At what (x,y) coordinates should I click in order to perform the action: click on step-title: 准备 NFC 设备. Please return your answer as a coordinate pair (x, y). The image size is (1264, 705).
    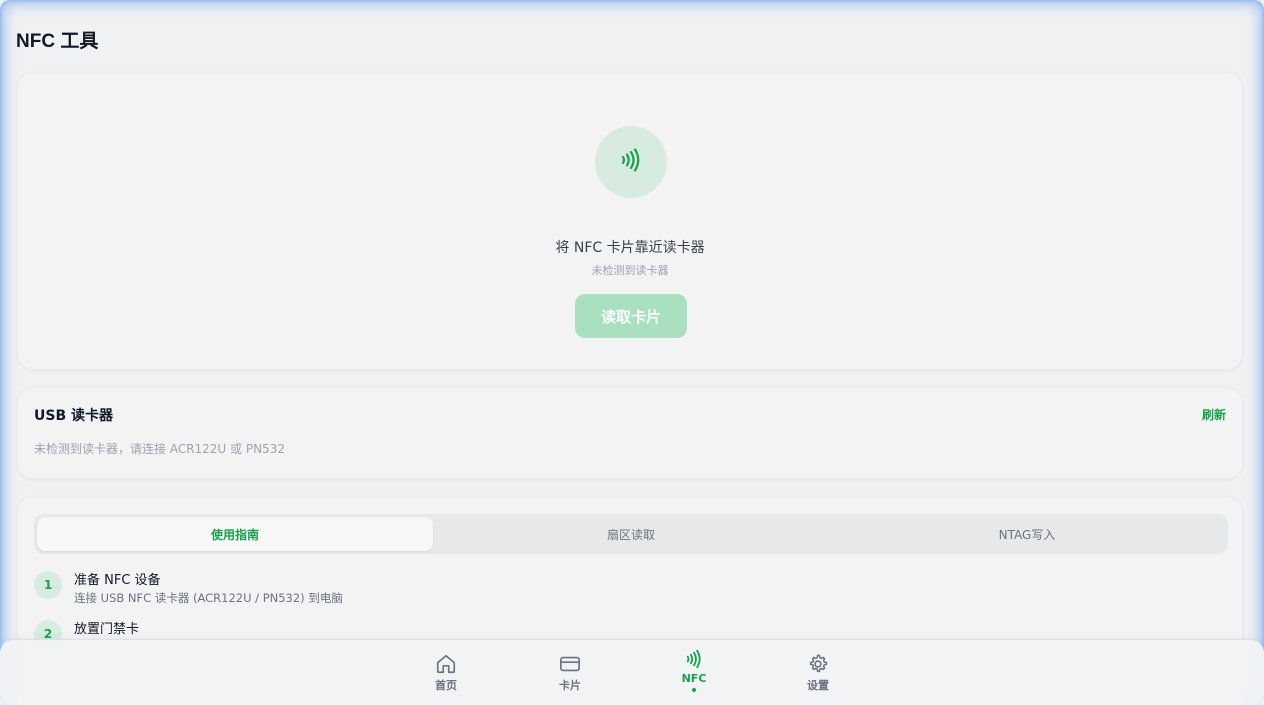
    Looking at the image, I should click on (117, 580).